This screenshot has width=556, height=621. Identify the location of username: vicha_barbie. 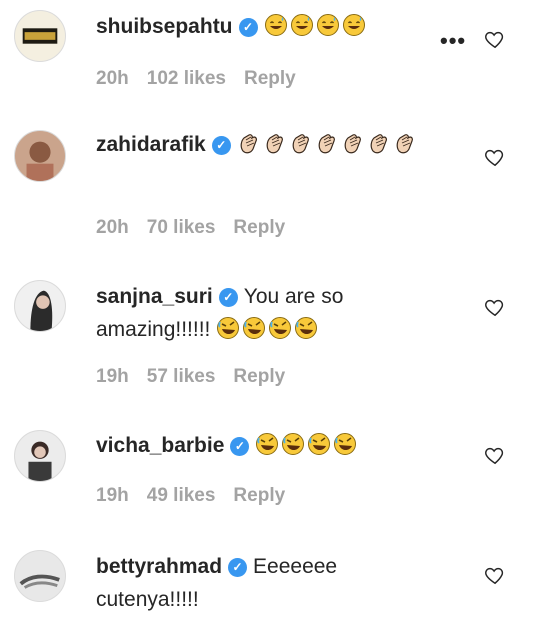
(160, 445).